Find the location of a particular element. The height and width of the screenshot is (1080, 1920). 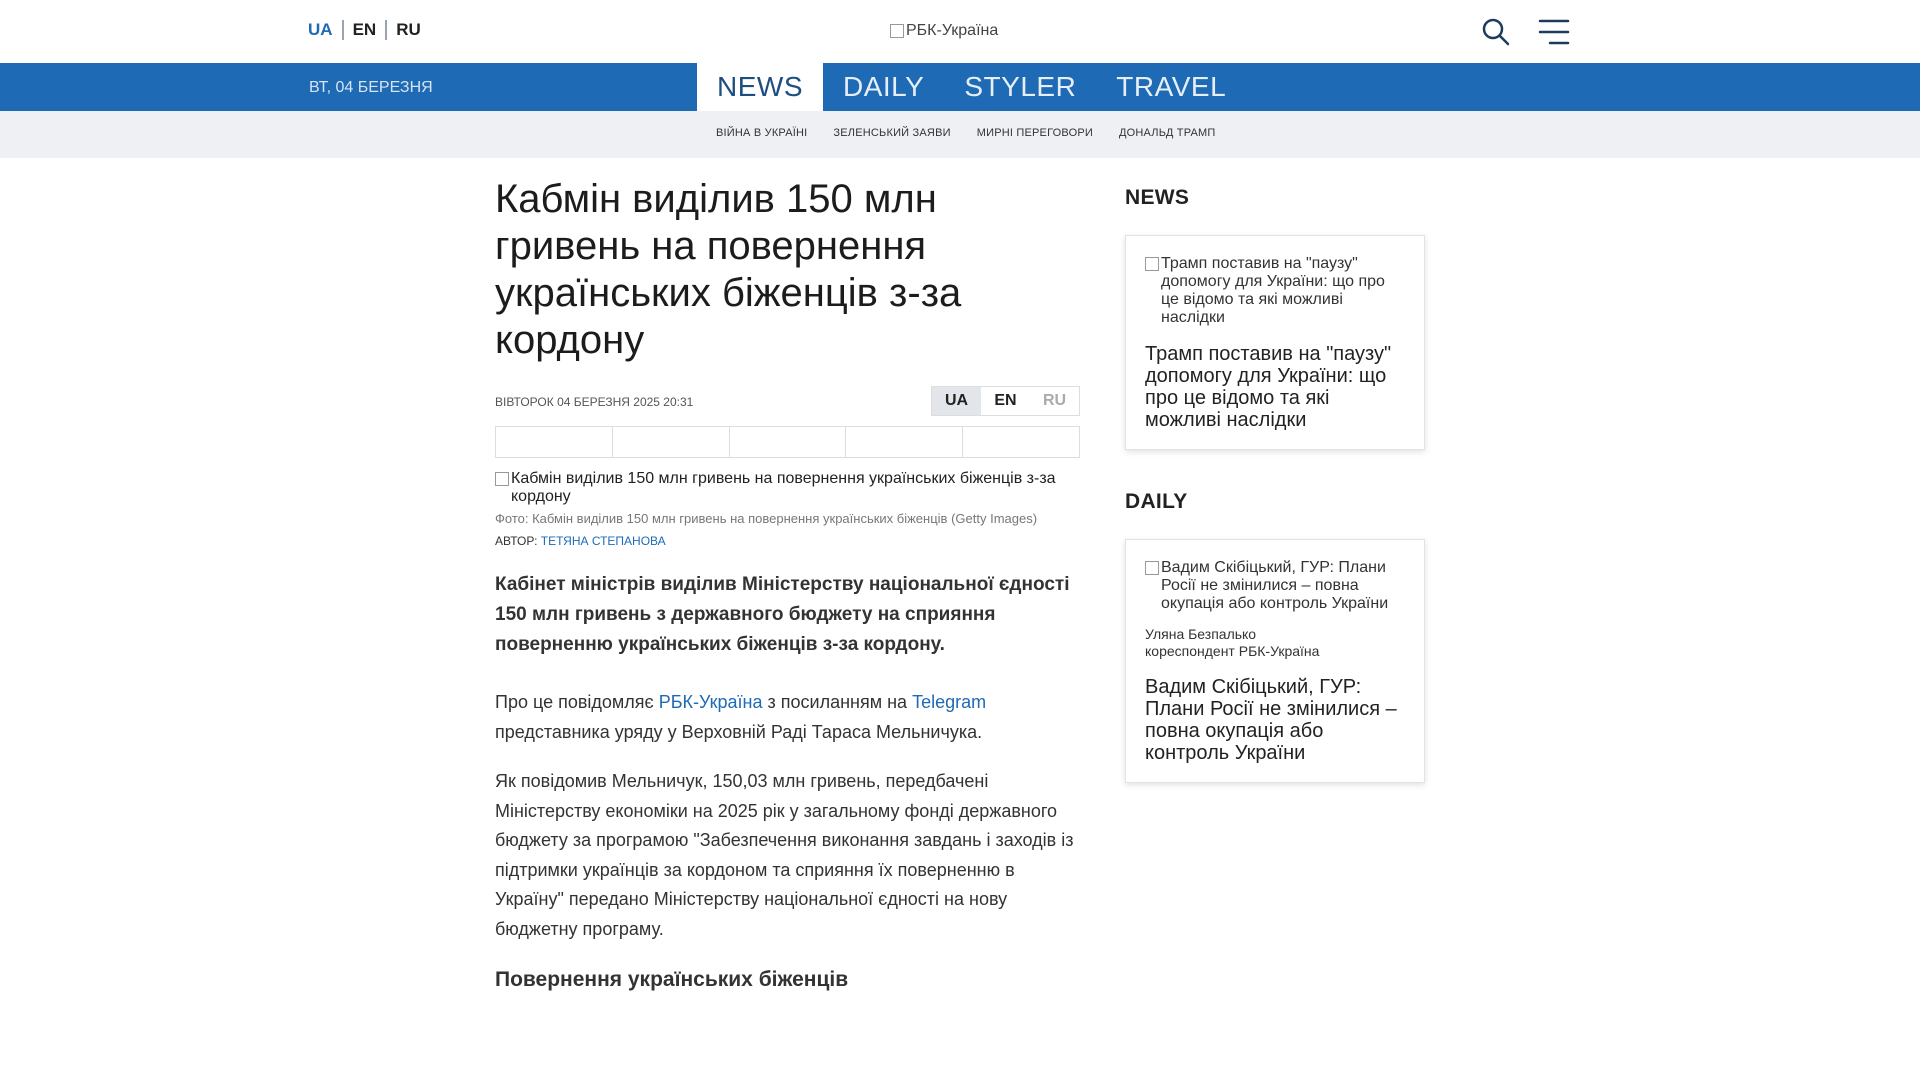

tag-link: ЗЕЛЕНСЬКИЙ ЗАЯВИ is located at coordinates (891, 133).